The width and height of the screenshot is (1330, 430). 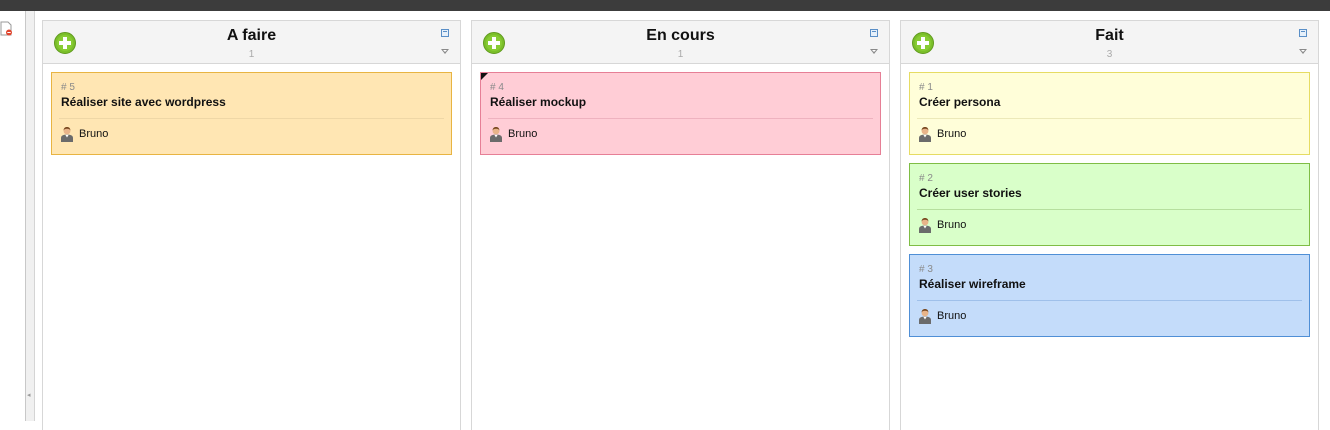 What do you see at coordinates (1109, 204) in the screenshot?
I see `task-card: # 2 Créer user stories Bruno` at bounding box center [1109, 204].